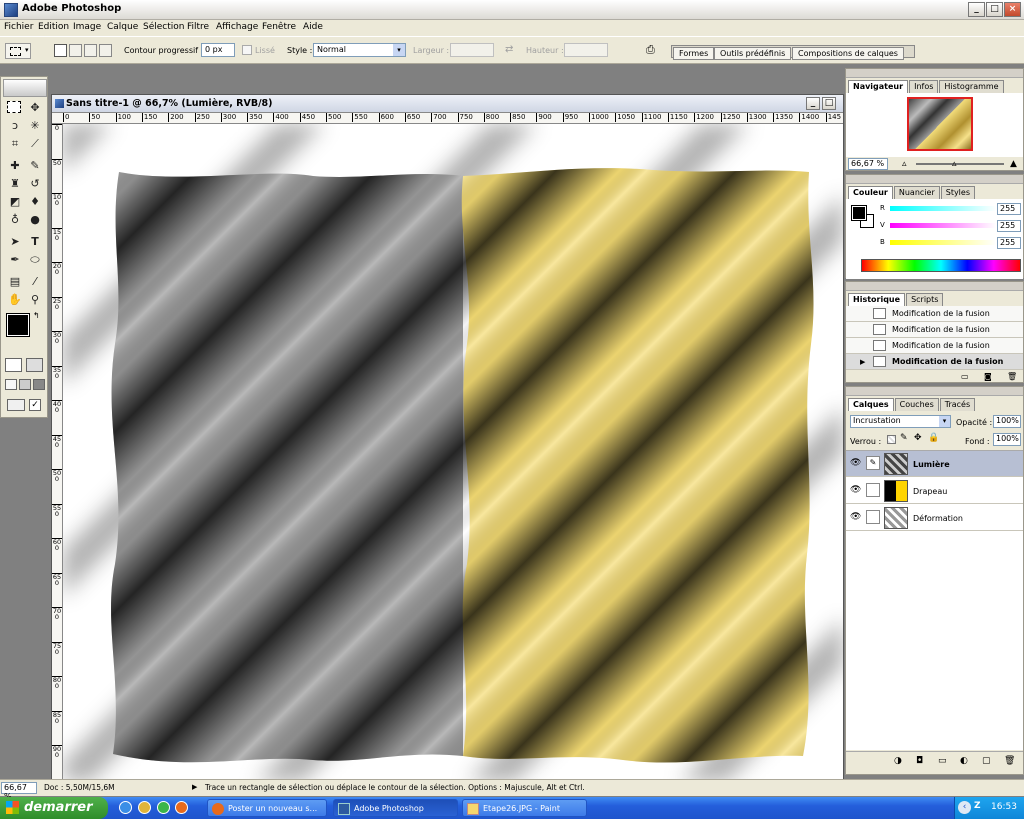  I want to click on tab-compositions-calques: Compositions de calques, so click(848, 53).